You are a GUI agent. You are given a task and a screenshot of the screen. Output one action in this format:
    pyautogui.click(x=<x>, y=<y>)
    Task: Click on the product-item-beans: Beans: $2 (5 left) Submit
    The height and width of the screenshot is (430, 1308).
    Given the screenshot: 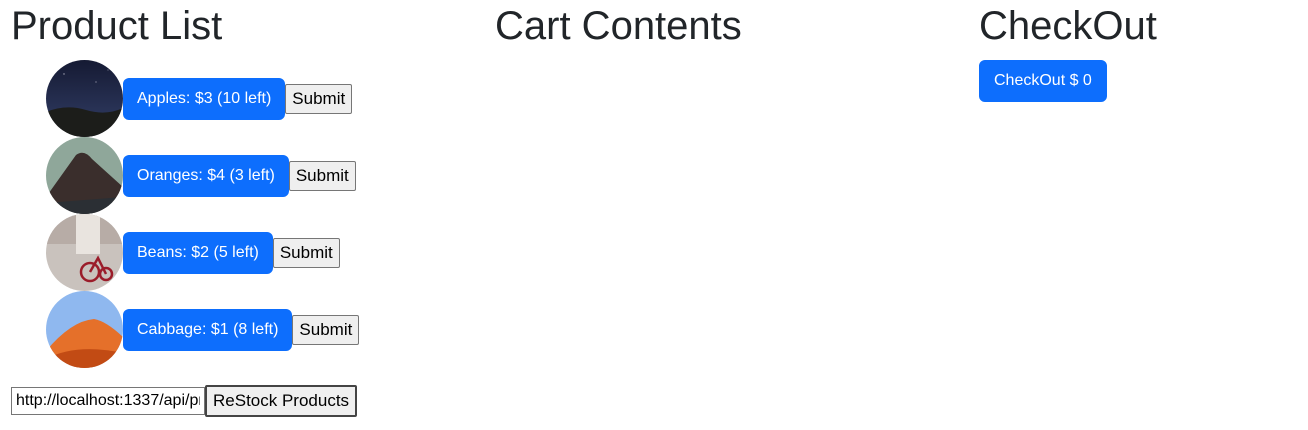 What is the action you would take?
    pyautogui.click(x=202, y=252)
    